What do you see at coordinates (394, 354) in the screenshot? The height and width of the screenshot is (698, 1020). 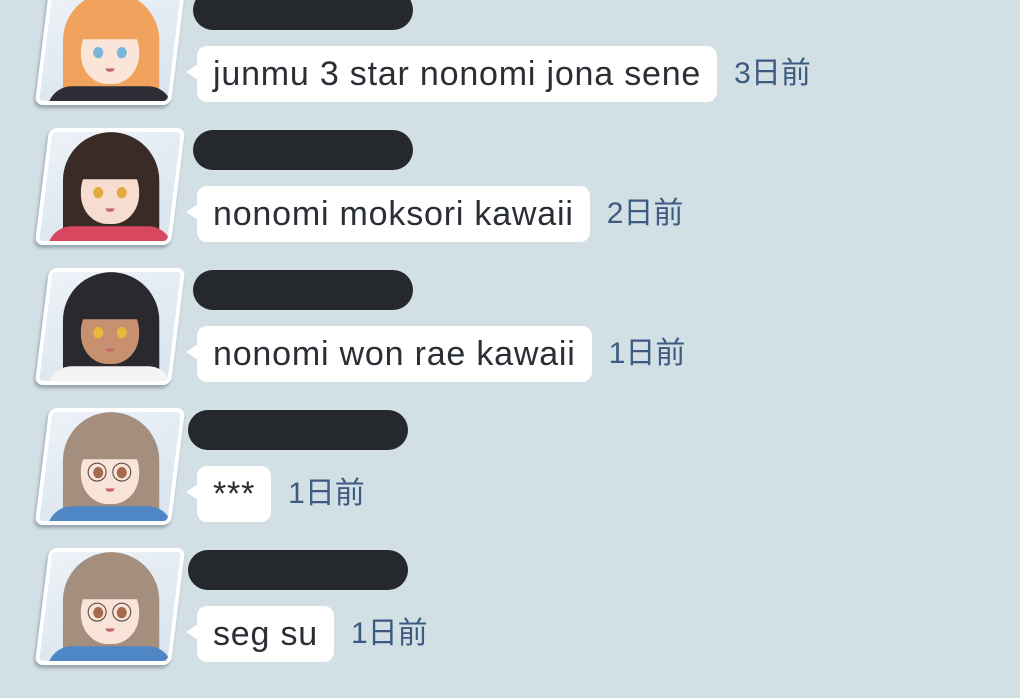 I see `message-text: nonomi won rae kawaii` at bounding box center [394, 354].